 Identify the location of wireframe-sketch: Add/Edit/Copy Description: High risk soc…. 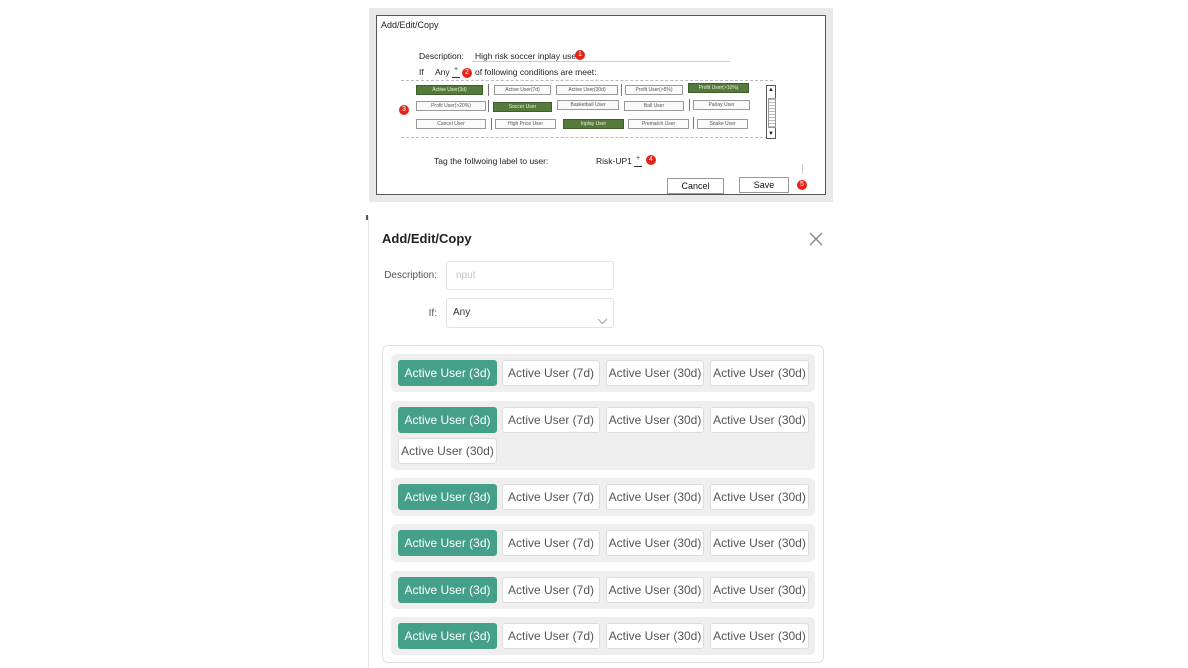
(601, 105).